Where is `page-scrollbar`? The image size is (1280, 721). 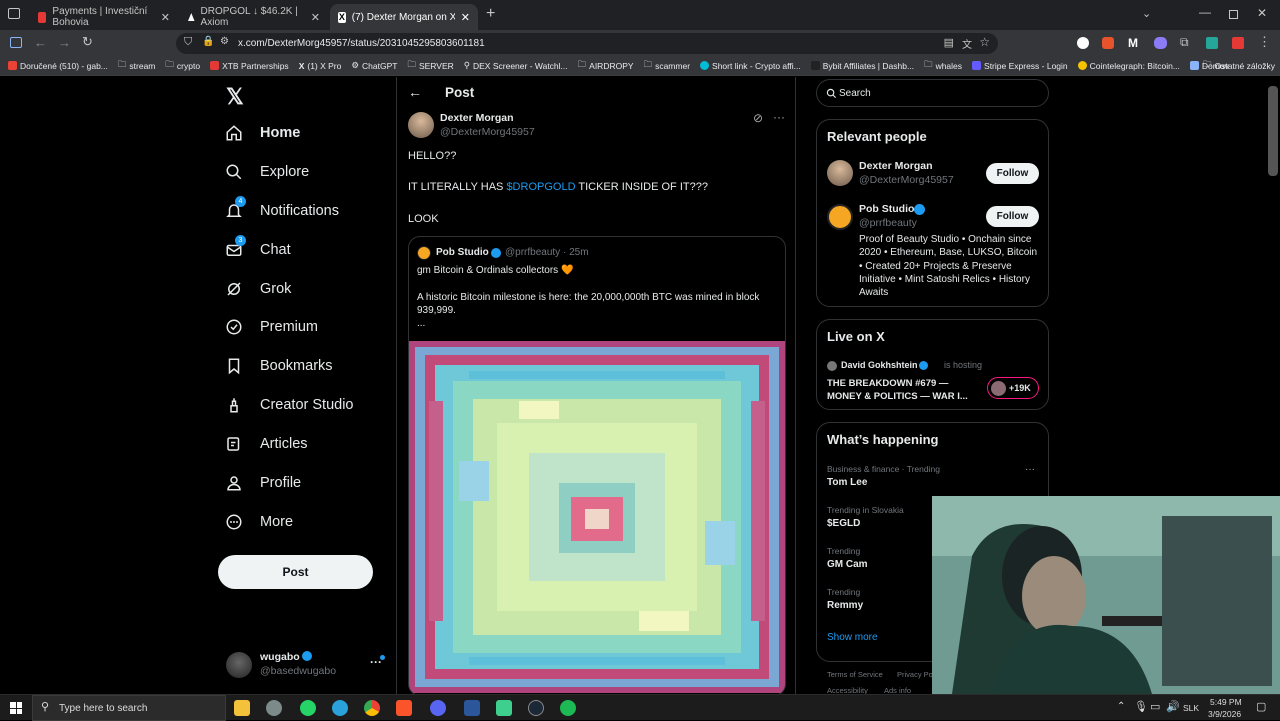 page-scrollbar is located at coordinates (1273, 131).